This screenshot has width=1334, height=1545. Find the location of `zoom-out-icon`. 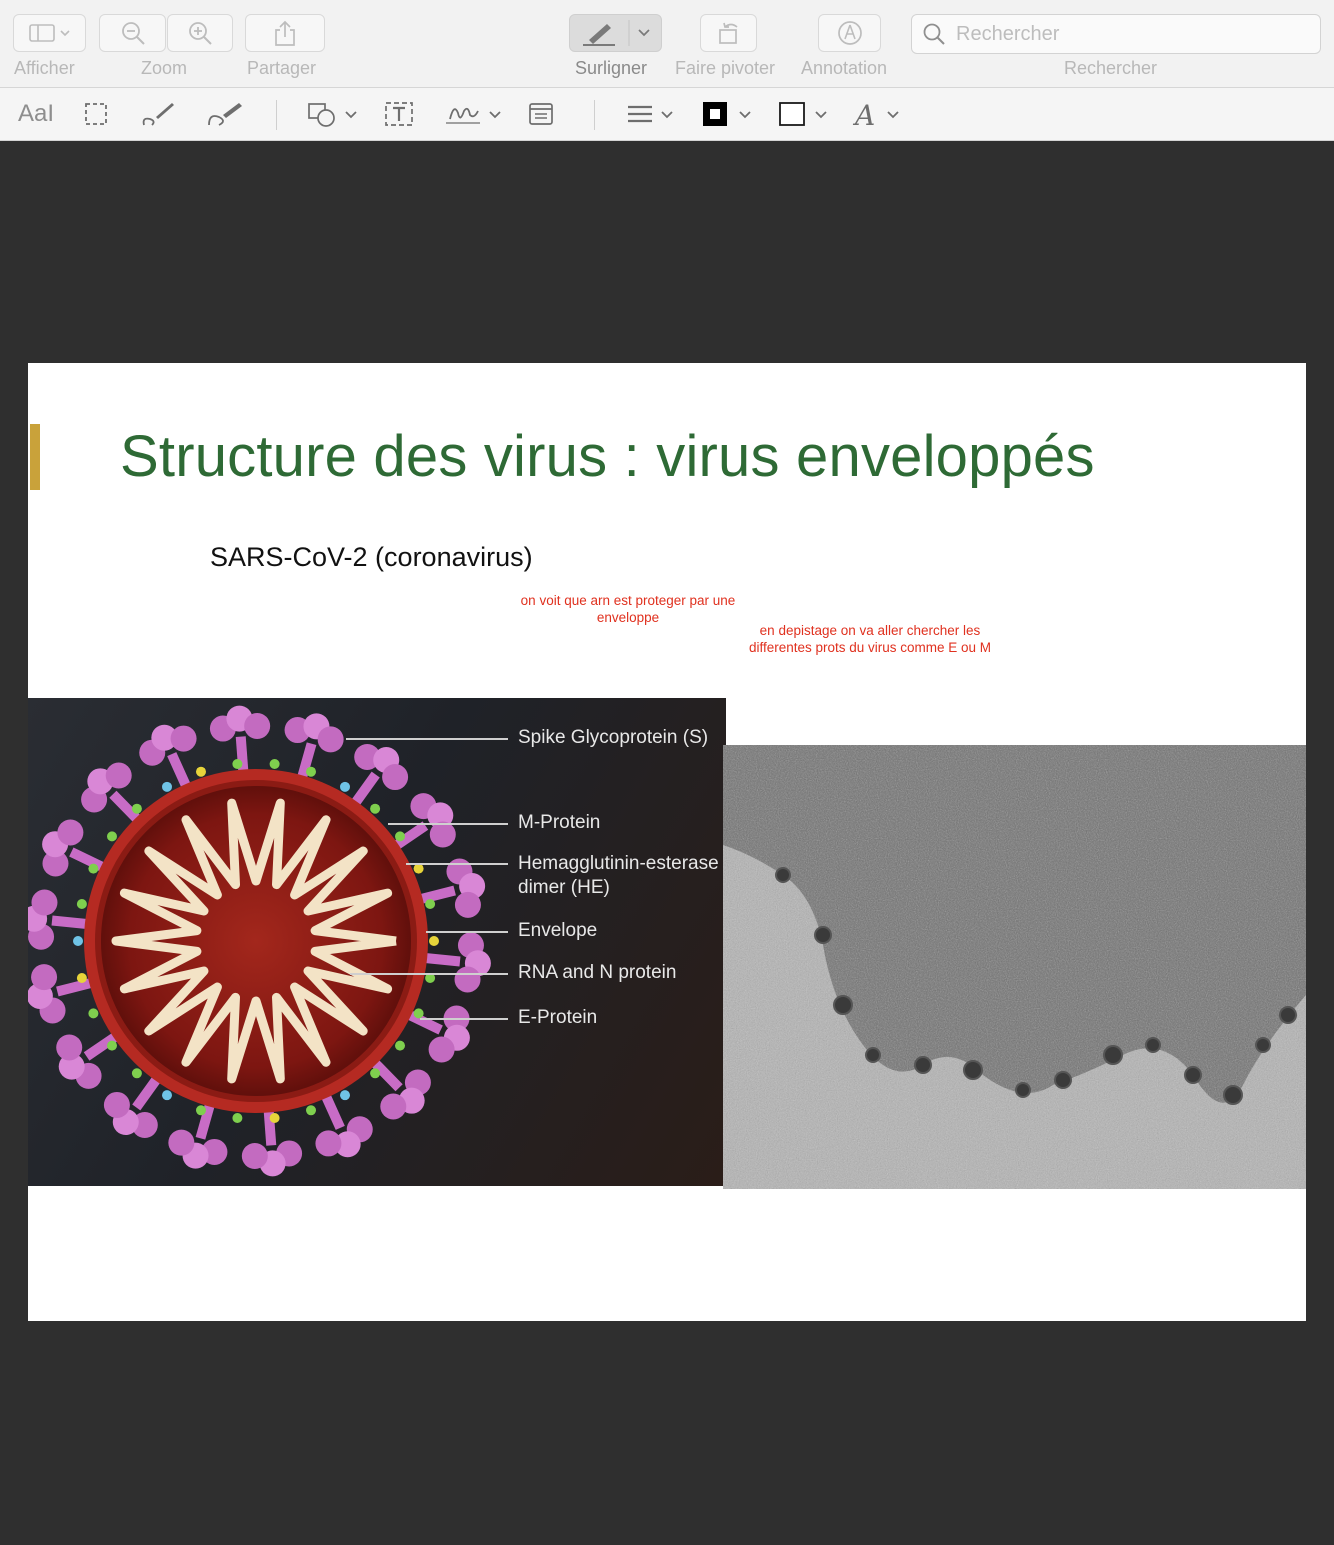

zoom-out-icon is located at coordinates (133, 33).